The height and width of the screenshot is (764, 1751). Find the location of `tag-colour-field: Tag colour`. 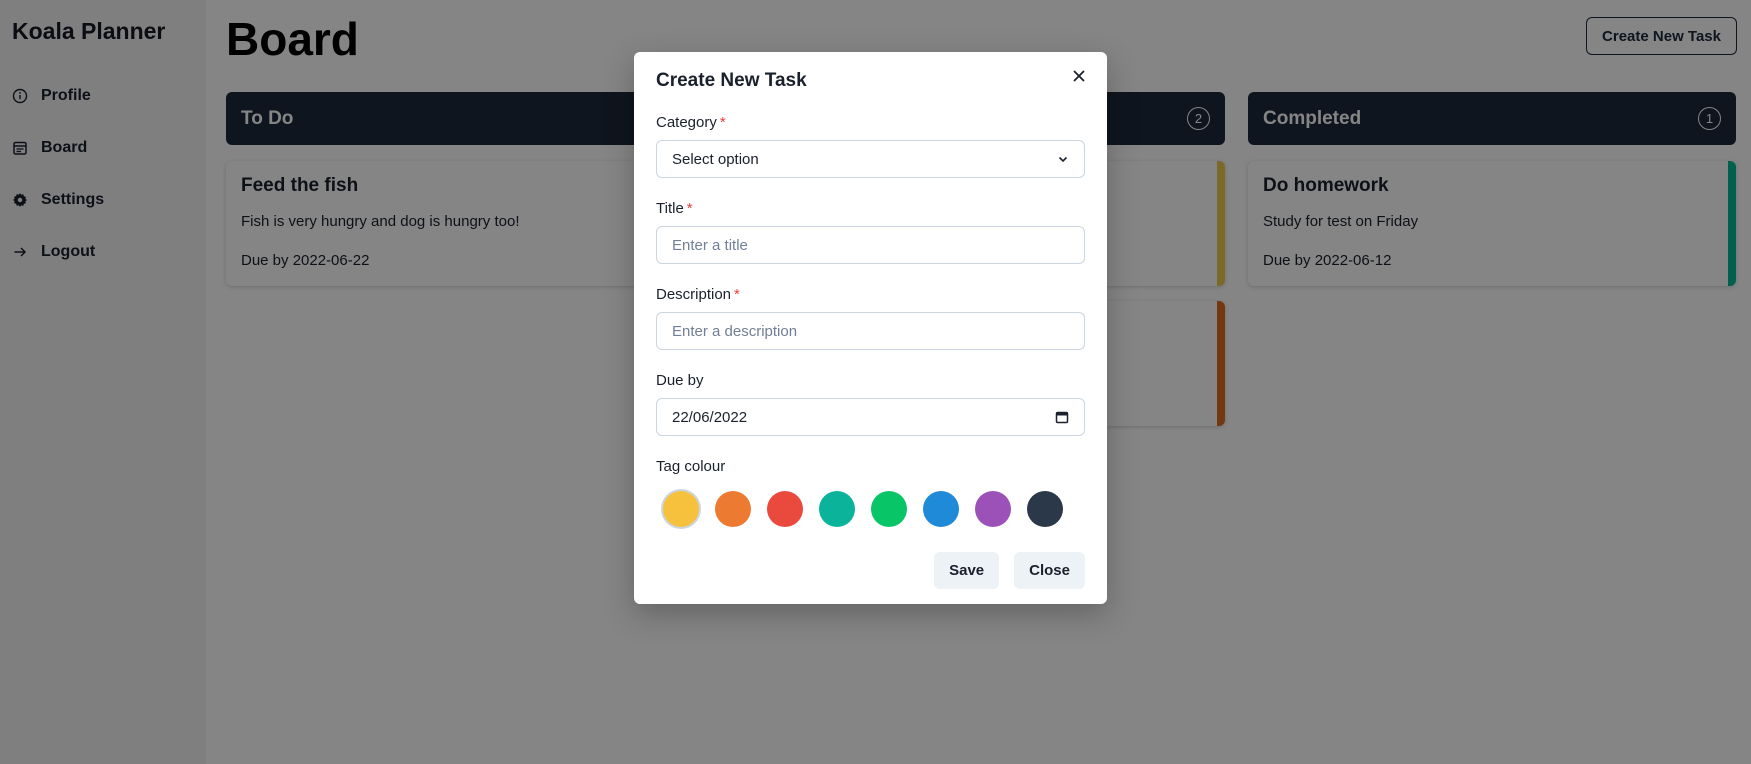

tag-colour-field: Tag colour is located at coordinates (870, 492).